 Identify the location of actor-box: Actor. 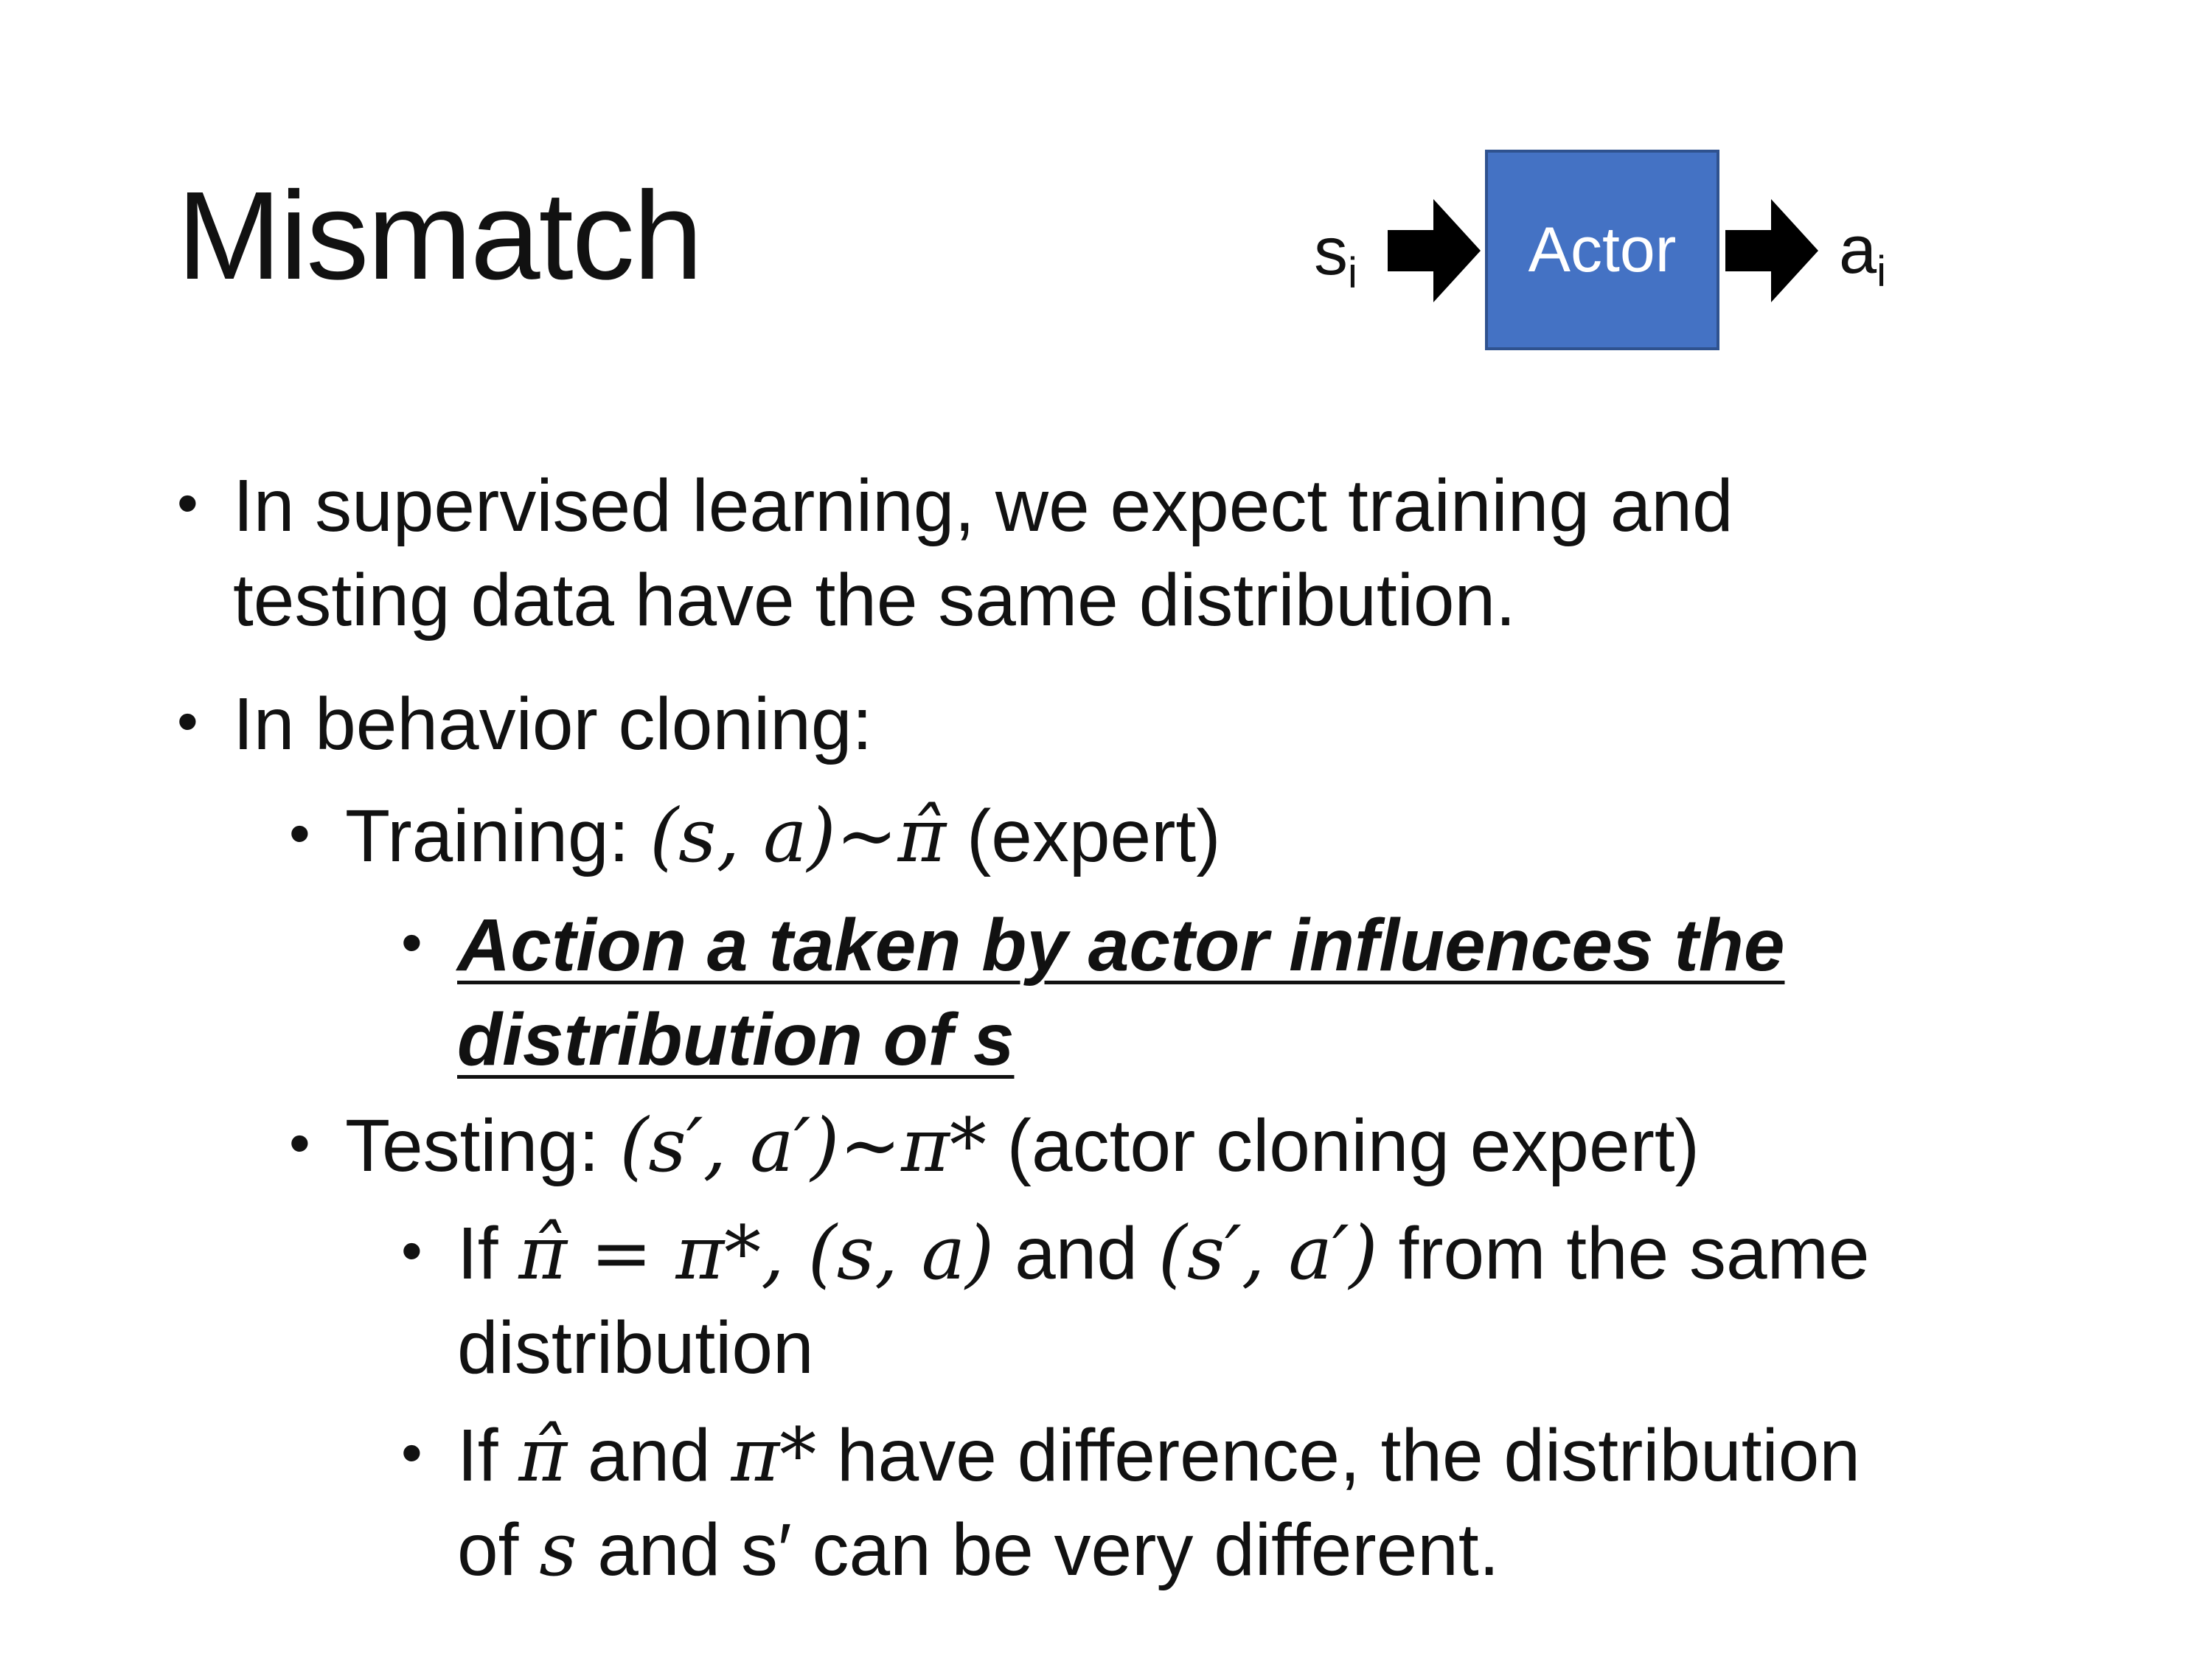
(1602, 250).